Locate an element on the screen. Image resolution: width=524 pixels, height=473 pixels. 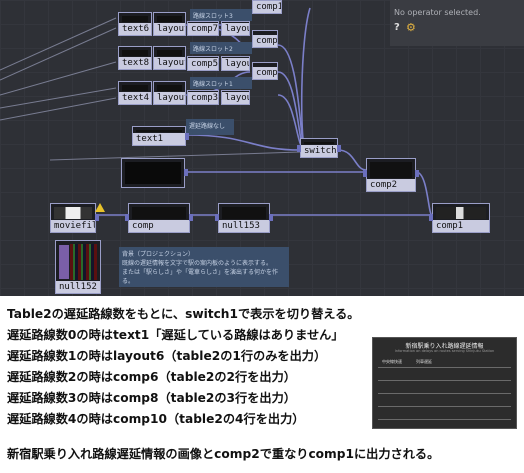
node-label: comp1 is located at coordinates (461, 226).